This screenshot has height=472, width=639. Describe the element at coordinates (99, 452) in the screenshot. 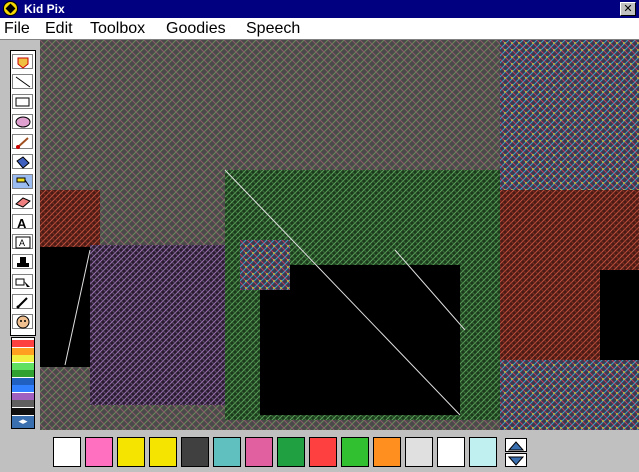

I see `dots-pattern-icon` at that location.